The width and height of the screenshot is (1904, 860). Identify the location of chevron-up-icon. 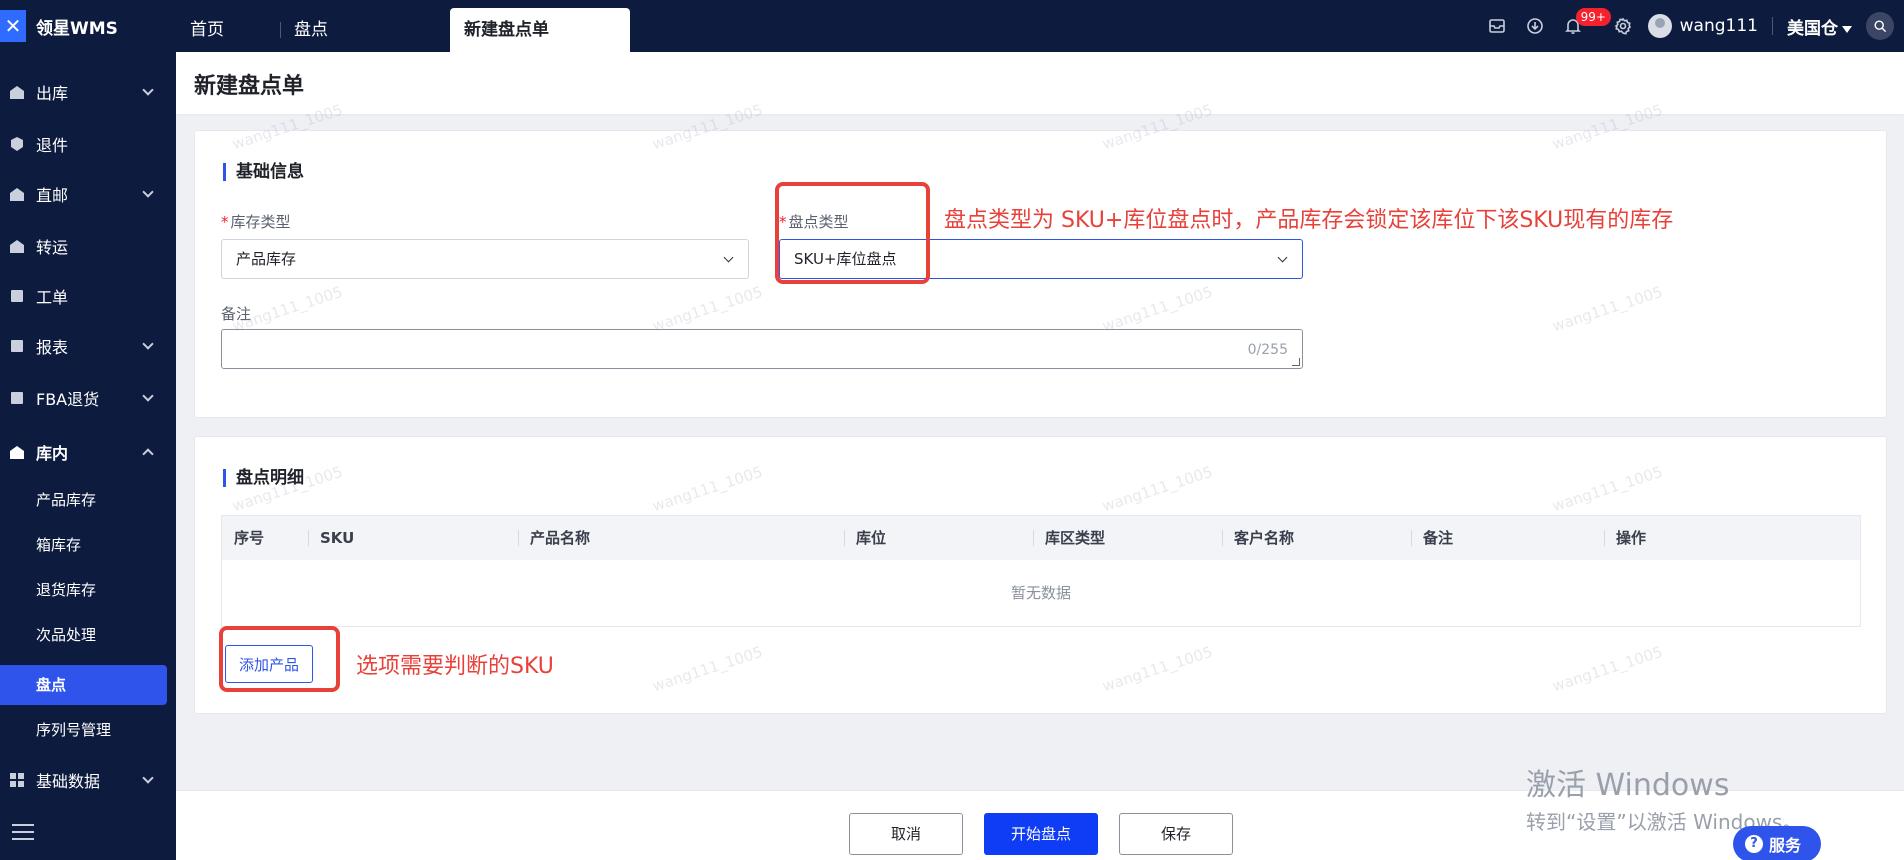
(148, 454).